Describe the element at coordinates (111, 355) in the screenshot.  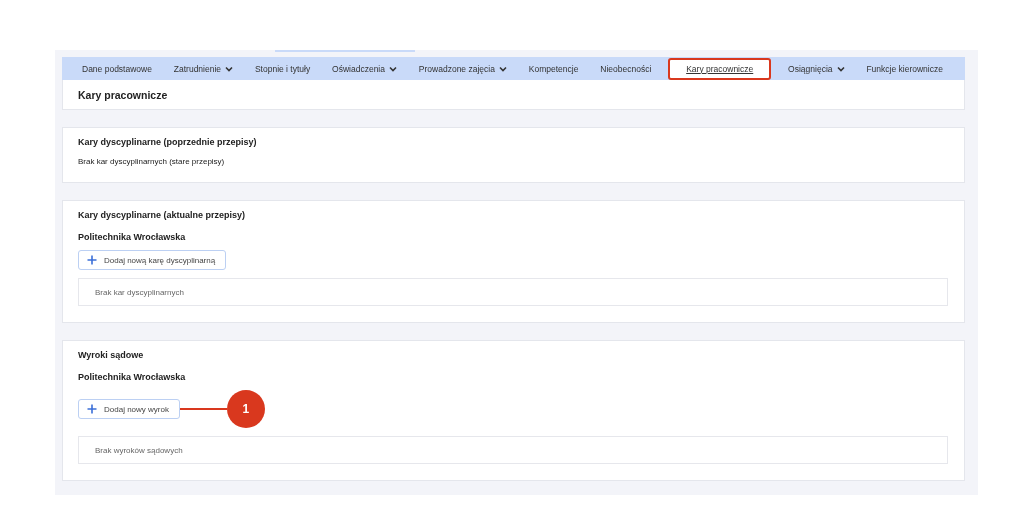
I see `section-title: Wyroki sądowe` at that location.